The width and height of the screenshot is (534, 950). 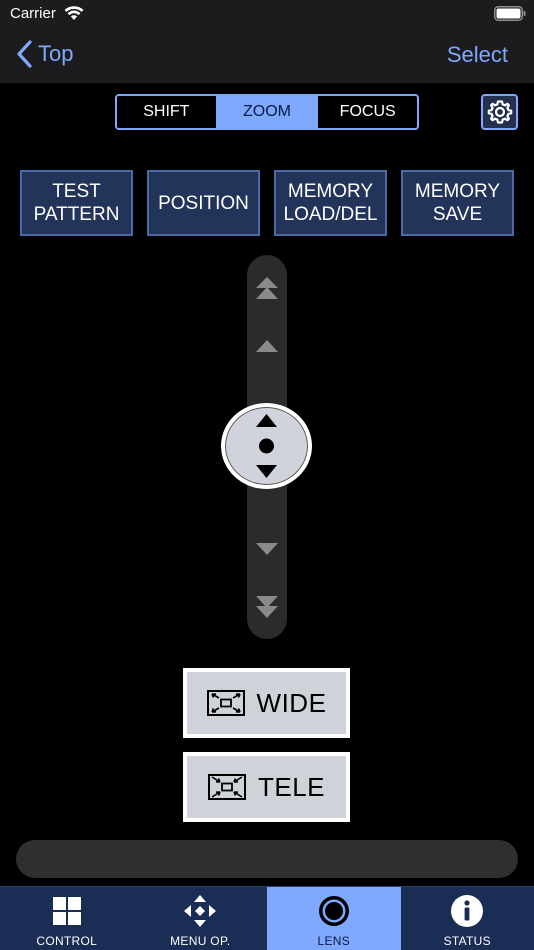 I want to click on segment-focus: FOCUS, so click(x=366, y=112).